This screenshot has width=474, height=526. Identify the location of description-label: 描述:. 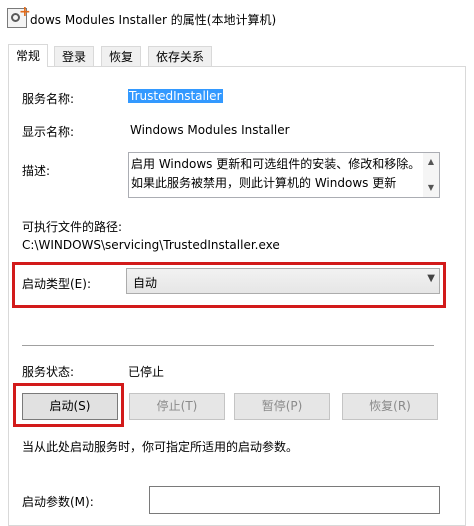
(36, 171).